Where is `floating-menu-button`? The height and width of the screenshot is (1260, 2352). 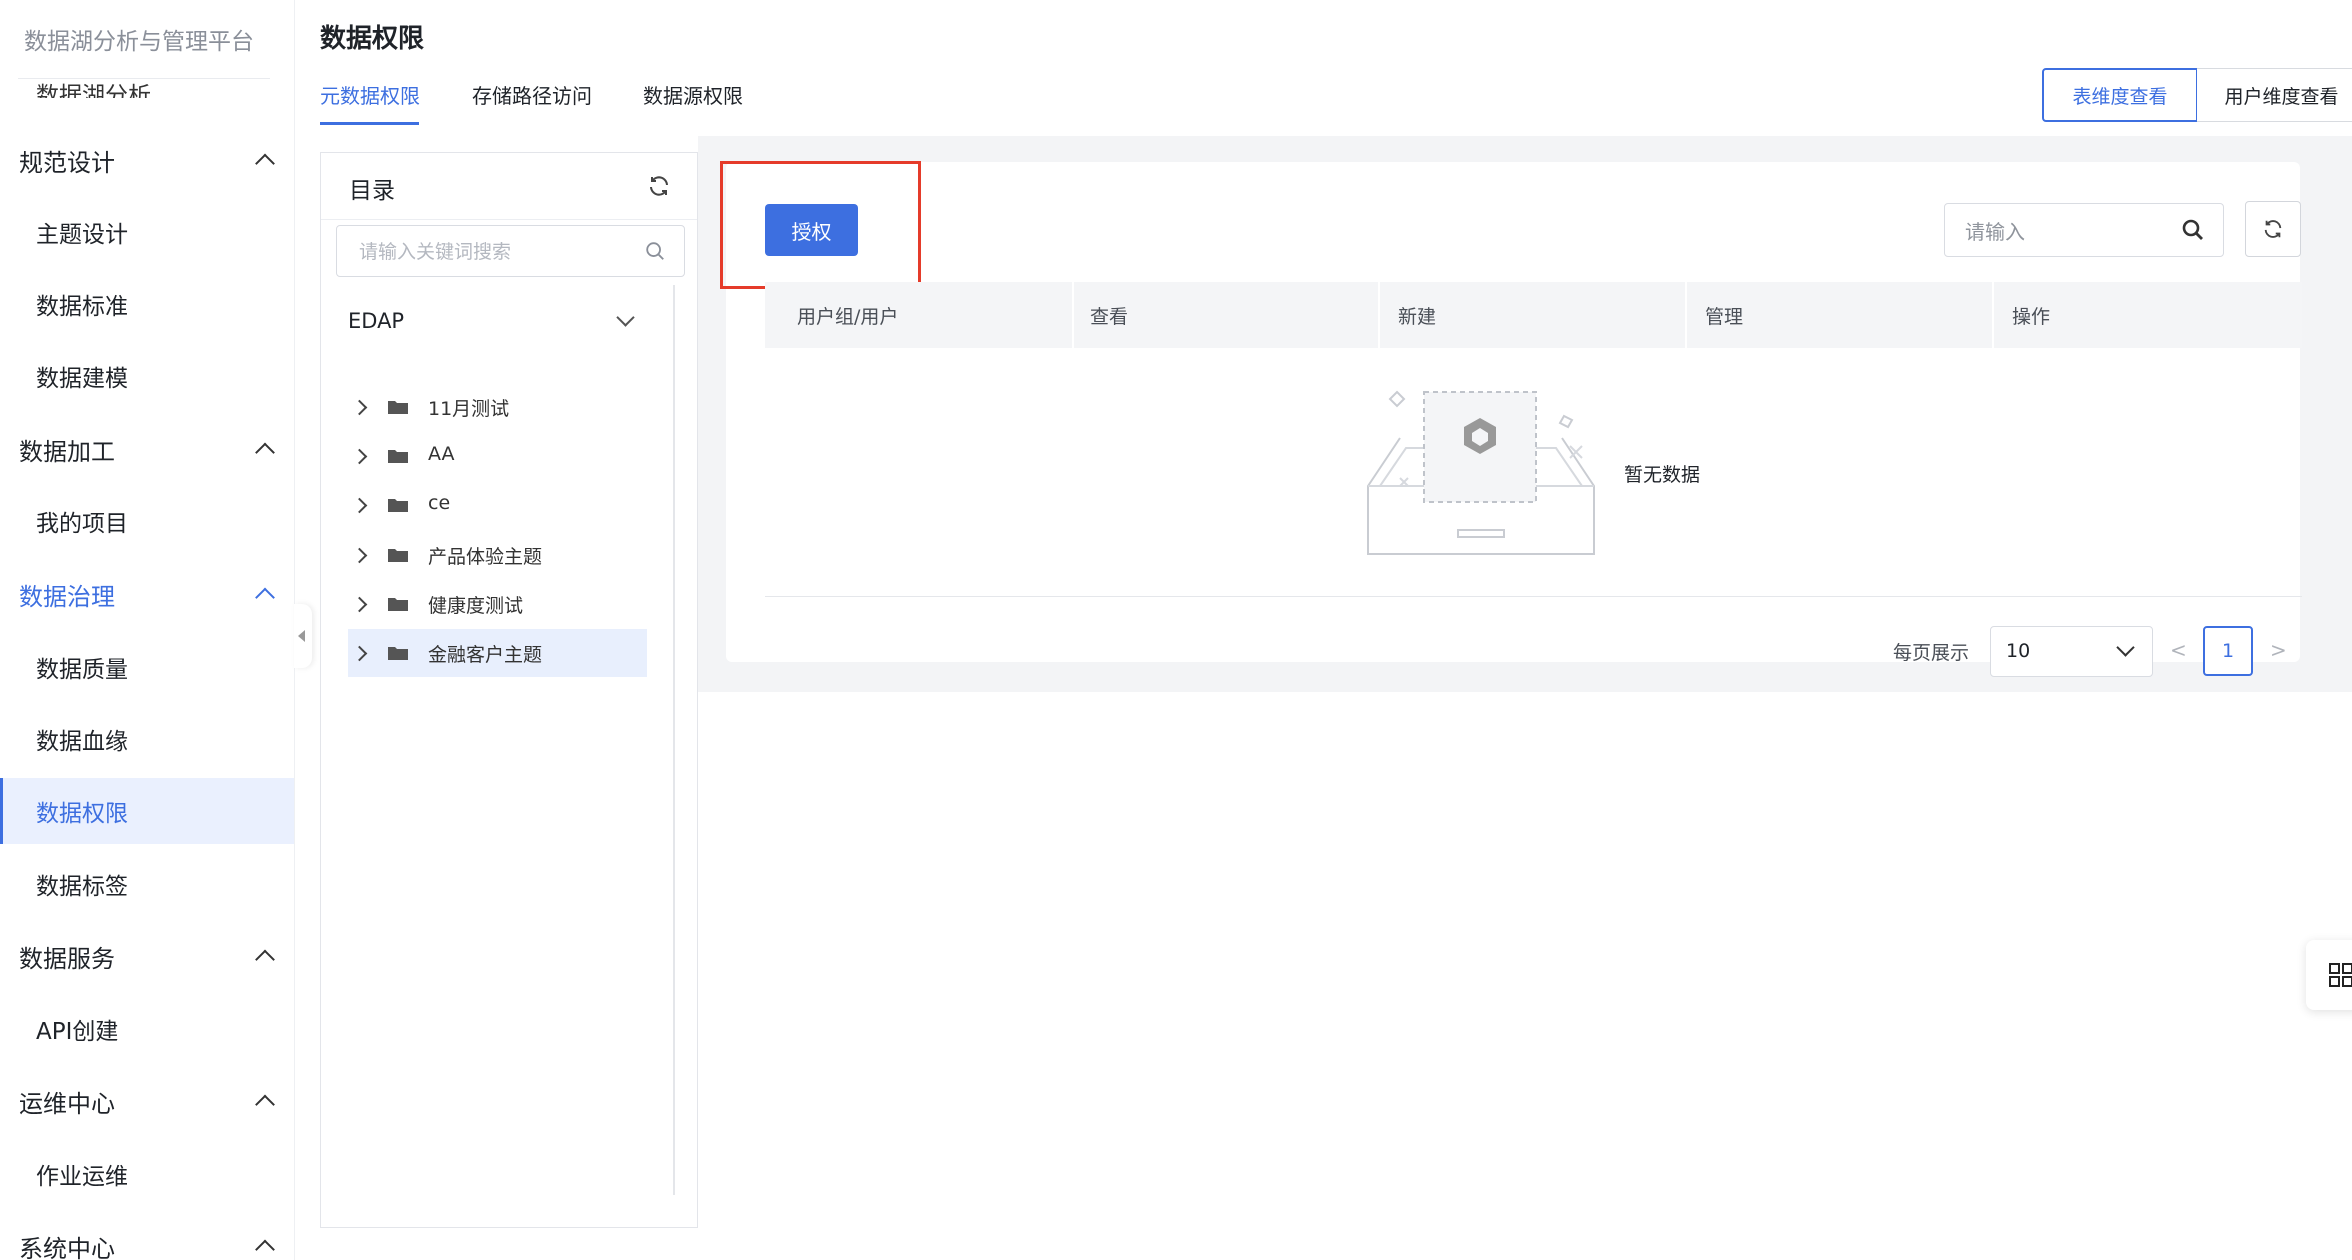
floating-menu-button is located at coordinates (2329, 975).